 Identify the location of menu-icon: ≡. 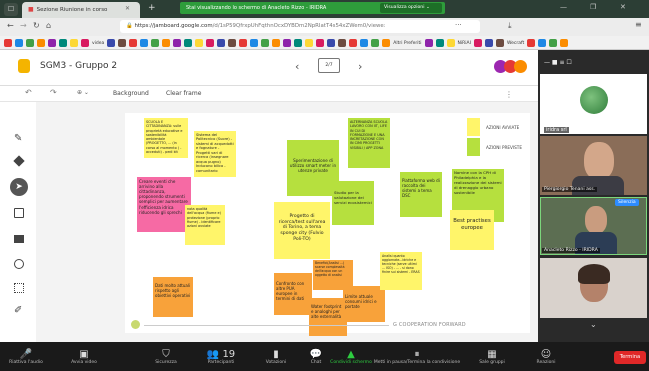
(638, 24).